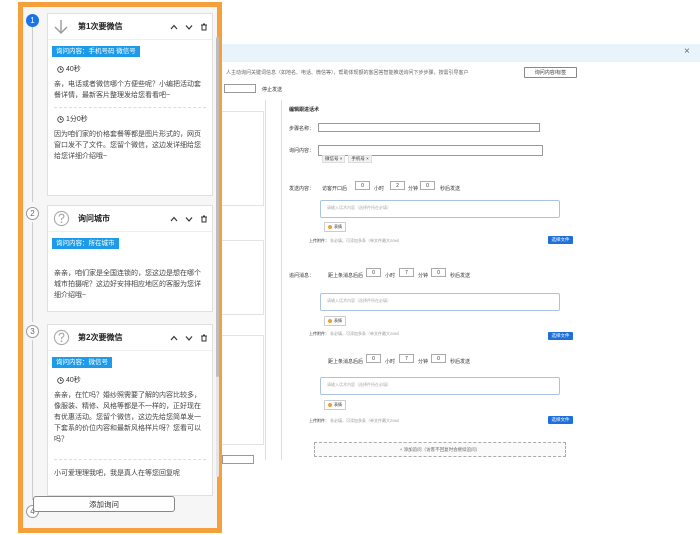 The width and height of the screenshot is (700, 535). I want to click on follow2-second-input: 0, so click(438, 358).